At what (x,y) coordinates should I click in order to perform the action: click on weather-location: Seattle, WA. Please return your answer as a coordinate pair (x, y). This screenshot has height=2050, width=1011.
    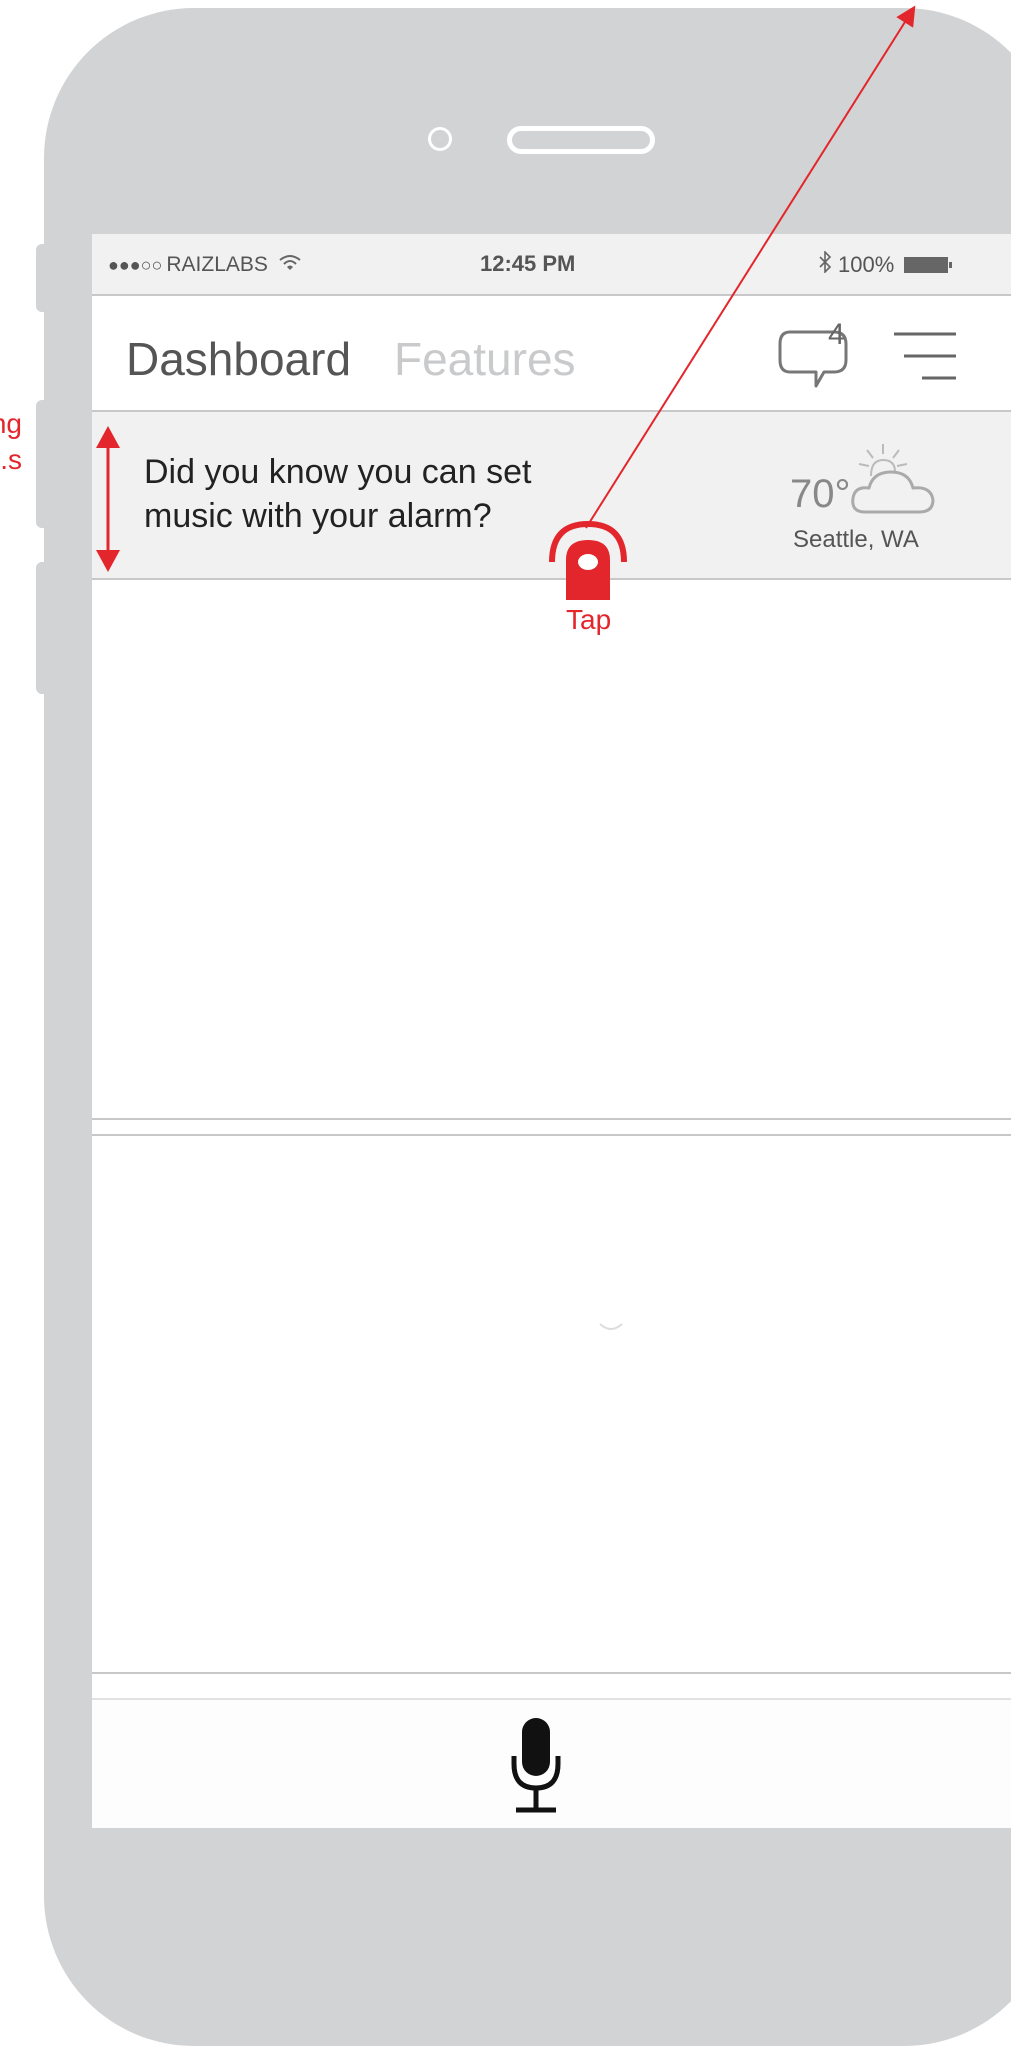
    Looking at the image, I should click on (856, 539).